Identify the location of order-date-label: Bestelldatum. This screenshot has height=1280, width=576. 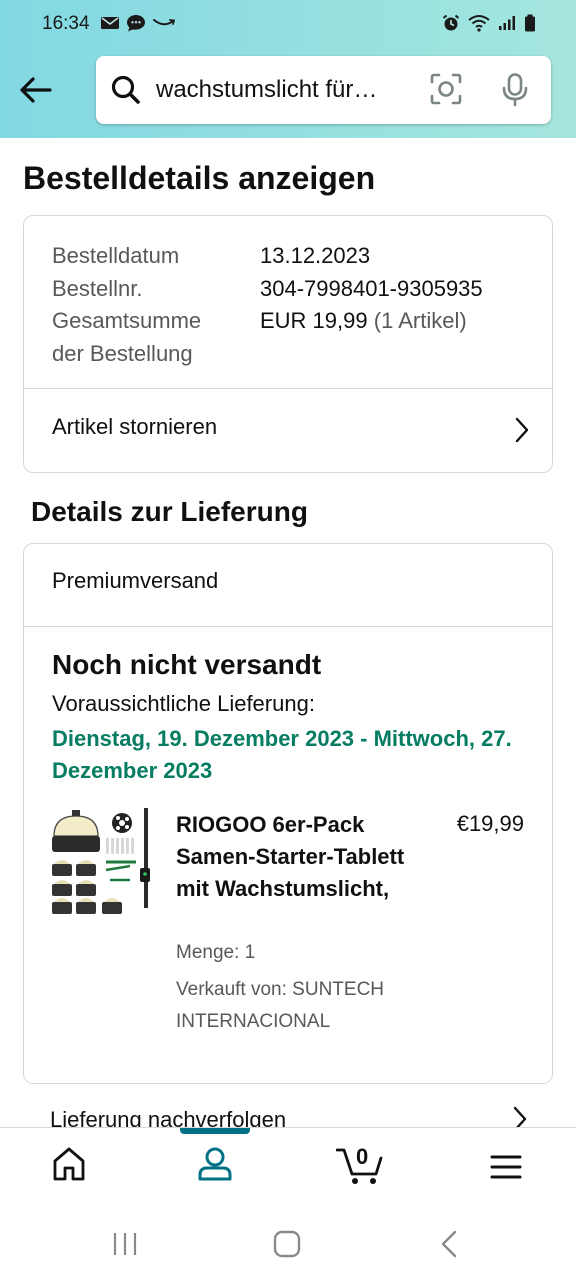
(116, 255).